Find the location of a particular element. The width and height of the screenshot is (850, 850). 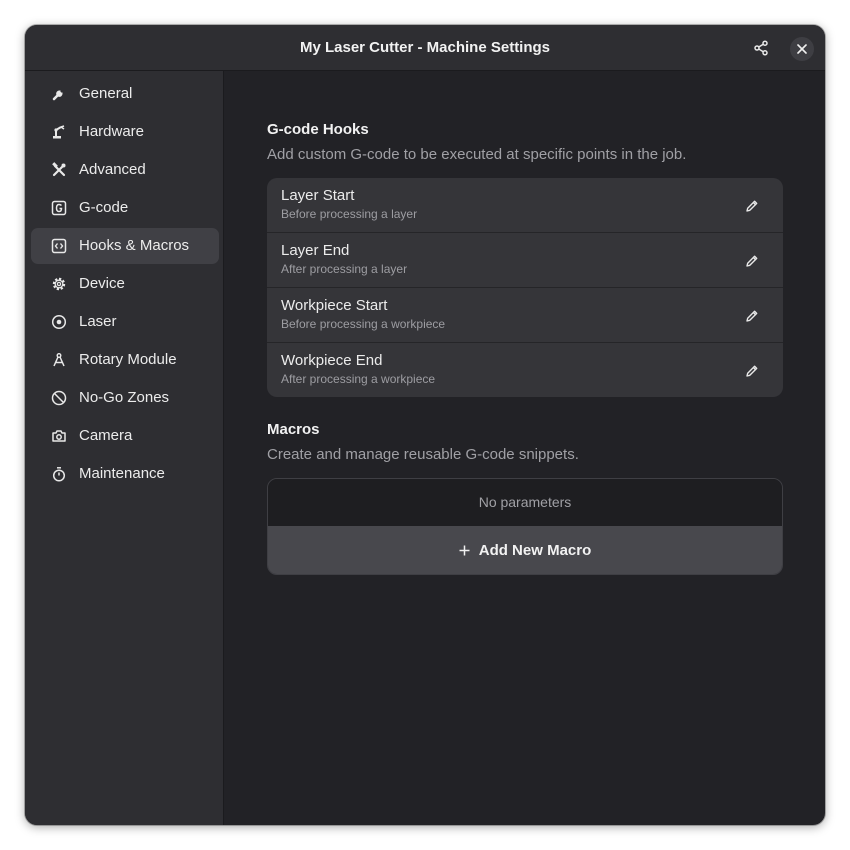

hook-subtitle: After processing a workpiece is located at coordinates (358, 379).